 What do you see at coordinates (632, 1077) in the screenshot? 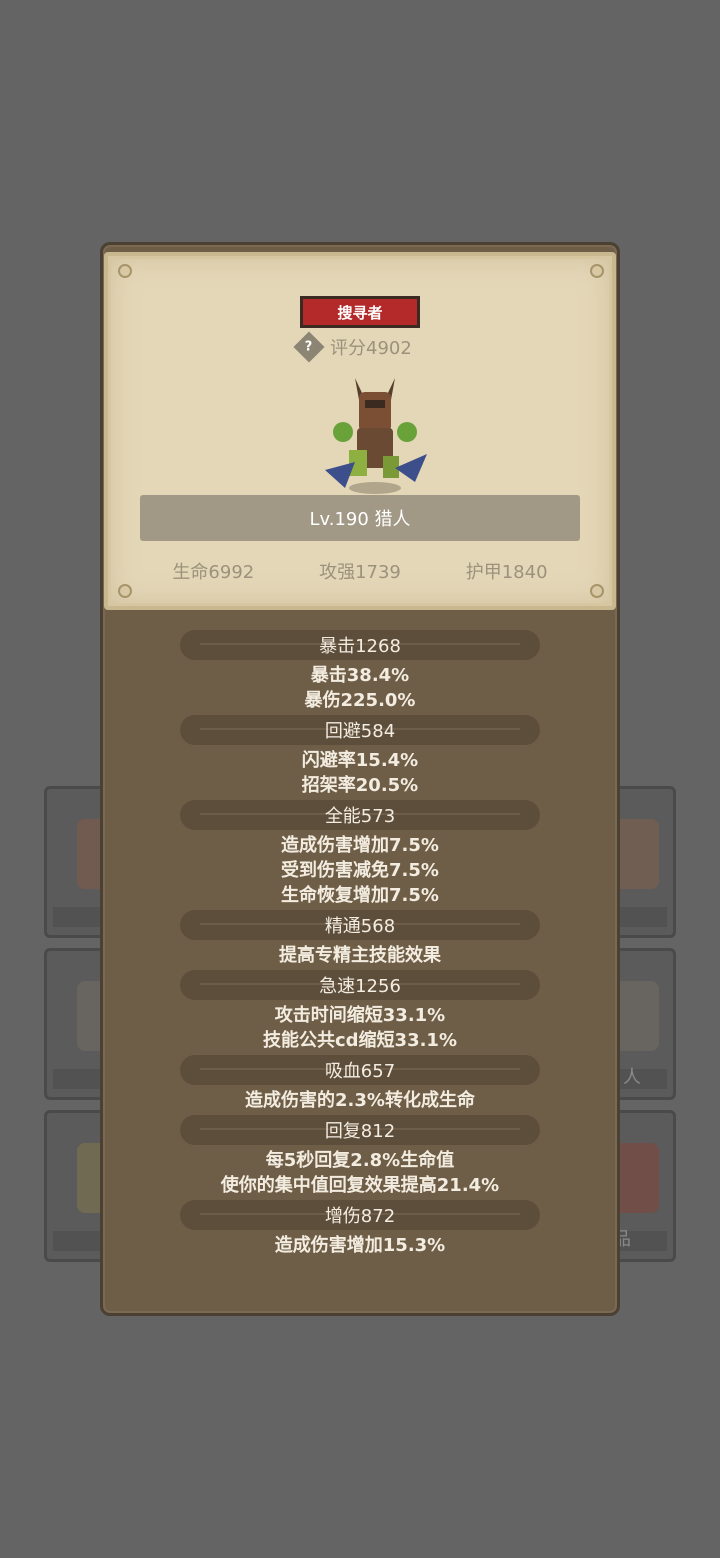
I see `background-card-label: 人` at bounding box center [632, 1077].